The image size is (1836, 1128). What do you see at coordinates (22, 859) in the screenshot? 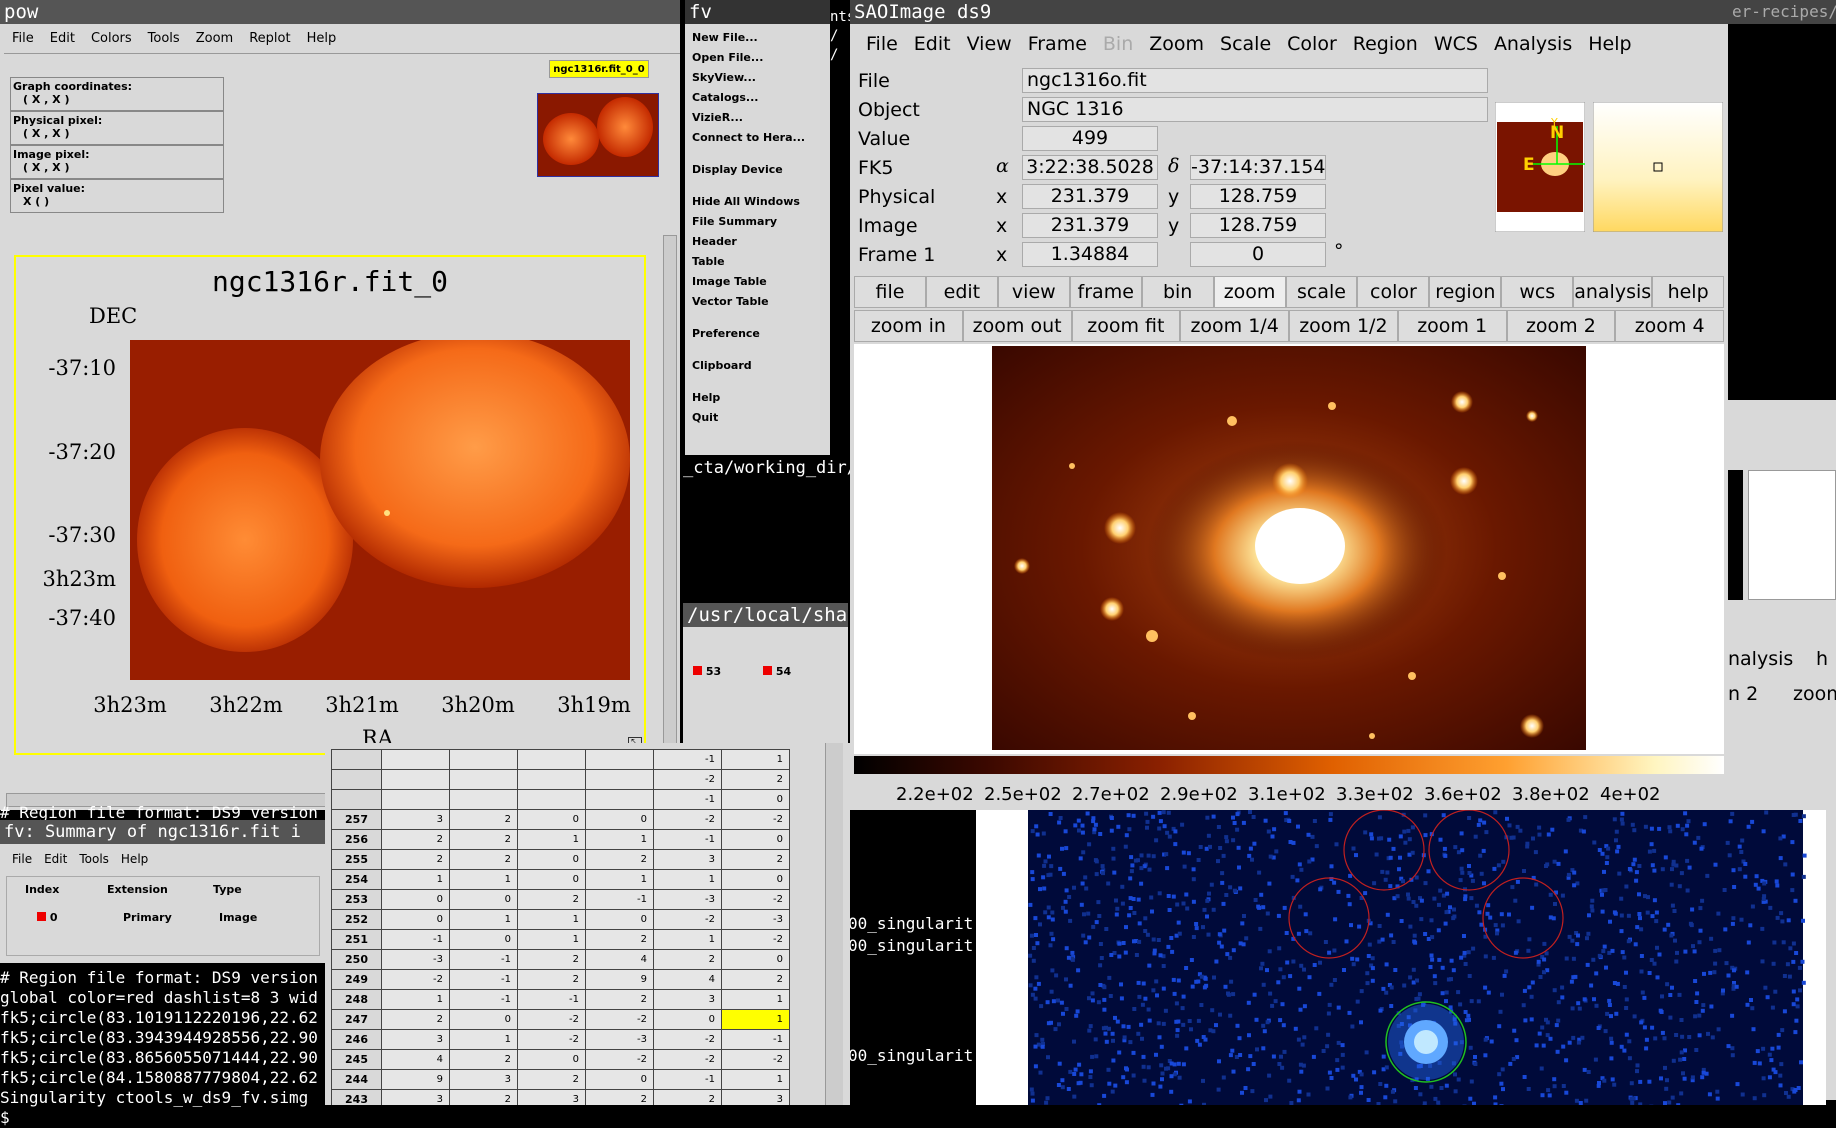
I see `summary-menu-file: File` at bounding box center [22, 859].